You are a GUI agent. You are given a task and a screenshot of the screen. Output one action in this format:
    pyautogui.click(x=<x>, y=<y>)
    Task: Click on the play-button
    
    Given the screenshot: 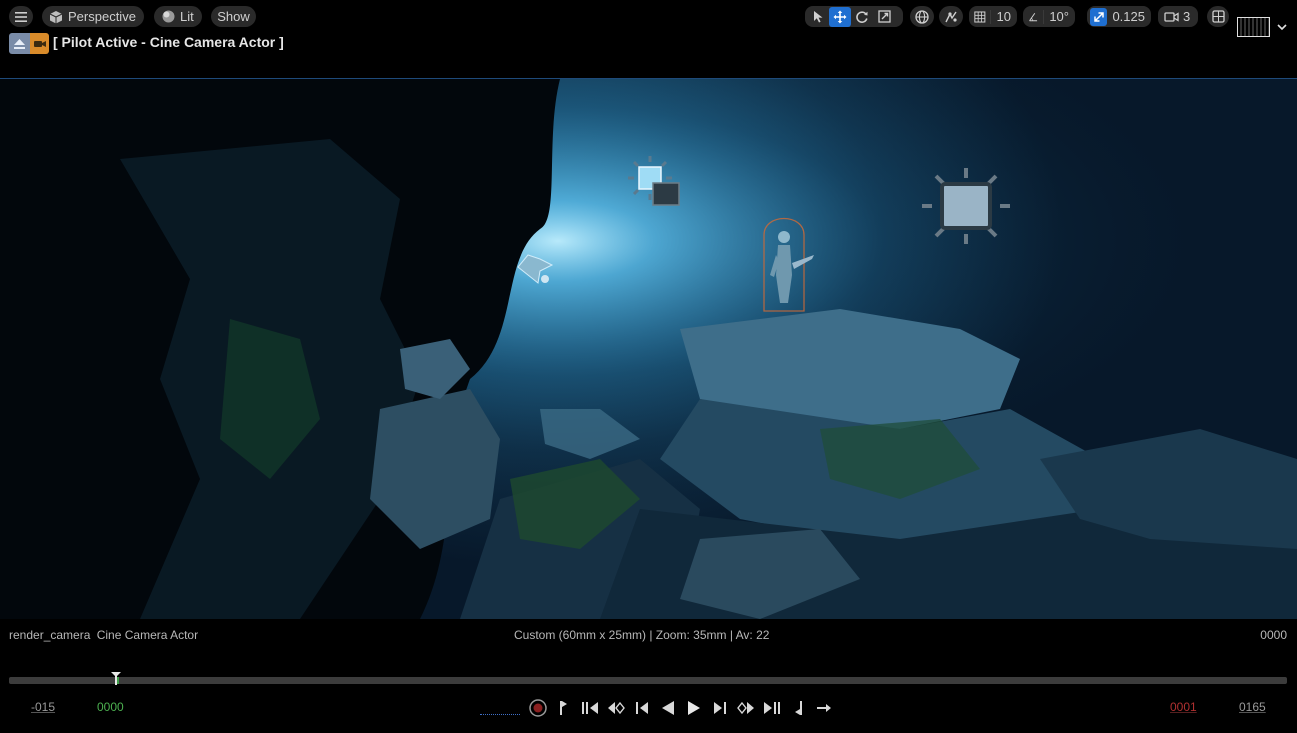 What is the action you would take?
    pyautogui.click(x=694, y=708)
    